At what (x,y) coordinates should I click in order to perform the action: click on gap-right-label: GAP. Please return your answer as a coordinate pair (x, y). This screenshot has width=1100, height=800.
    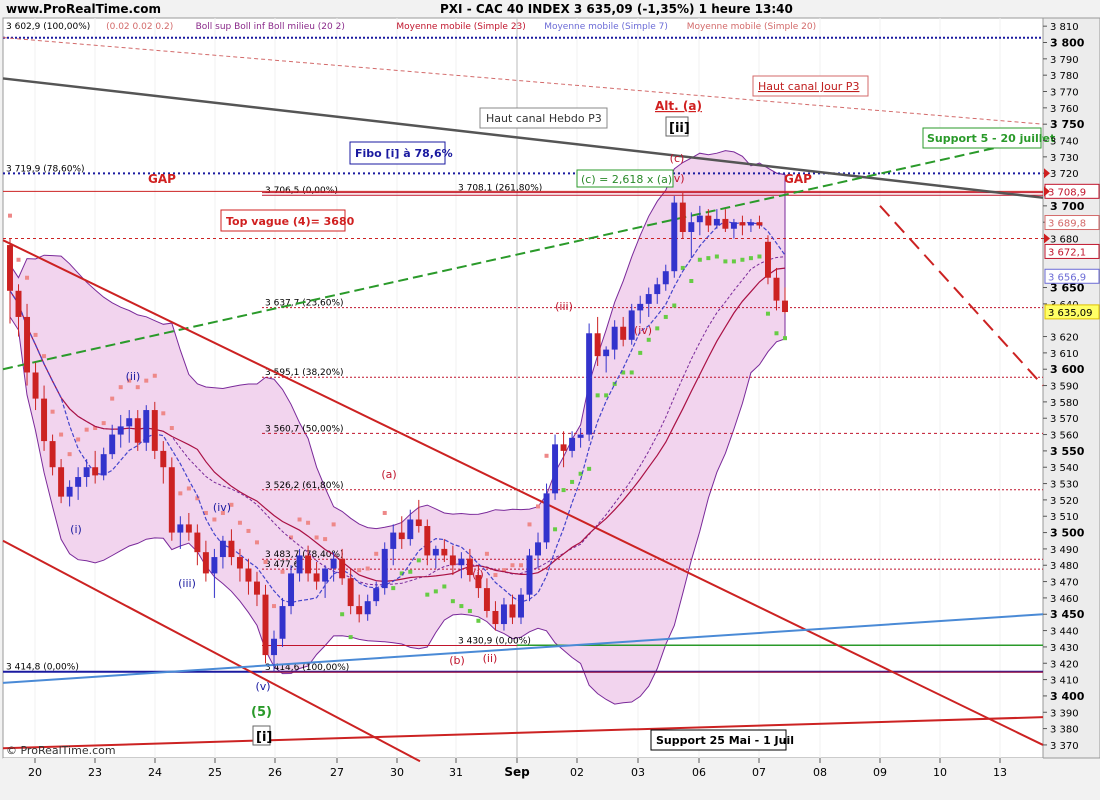
    Looking at the image, I should click on (798, 179).